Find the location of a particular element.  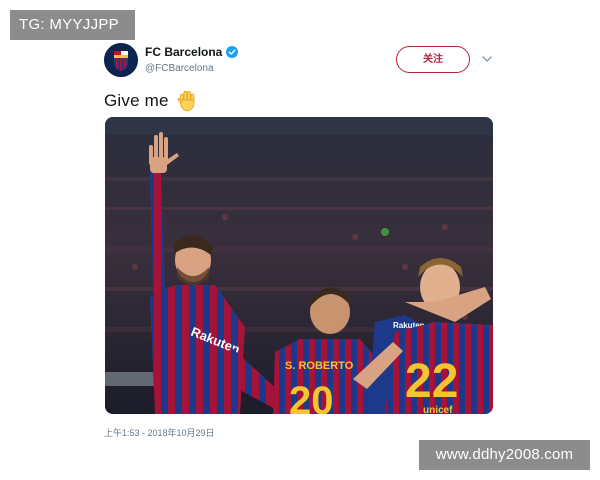

raised-hand-emoji-icon is located at coordinates (186, 101).